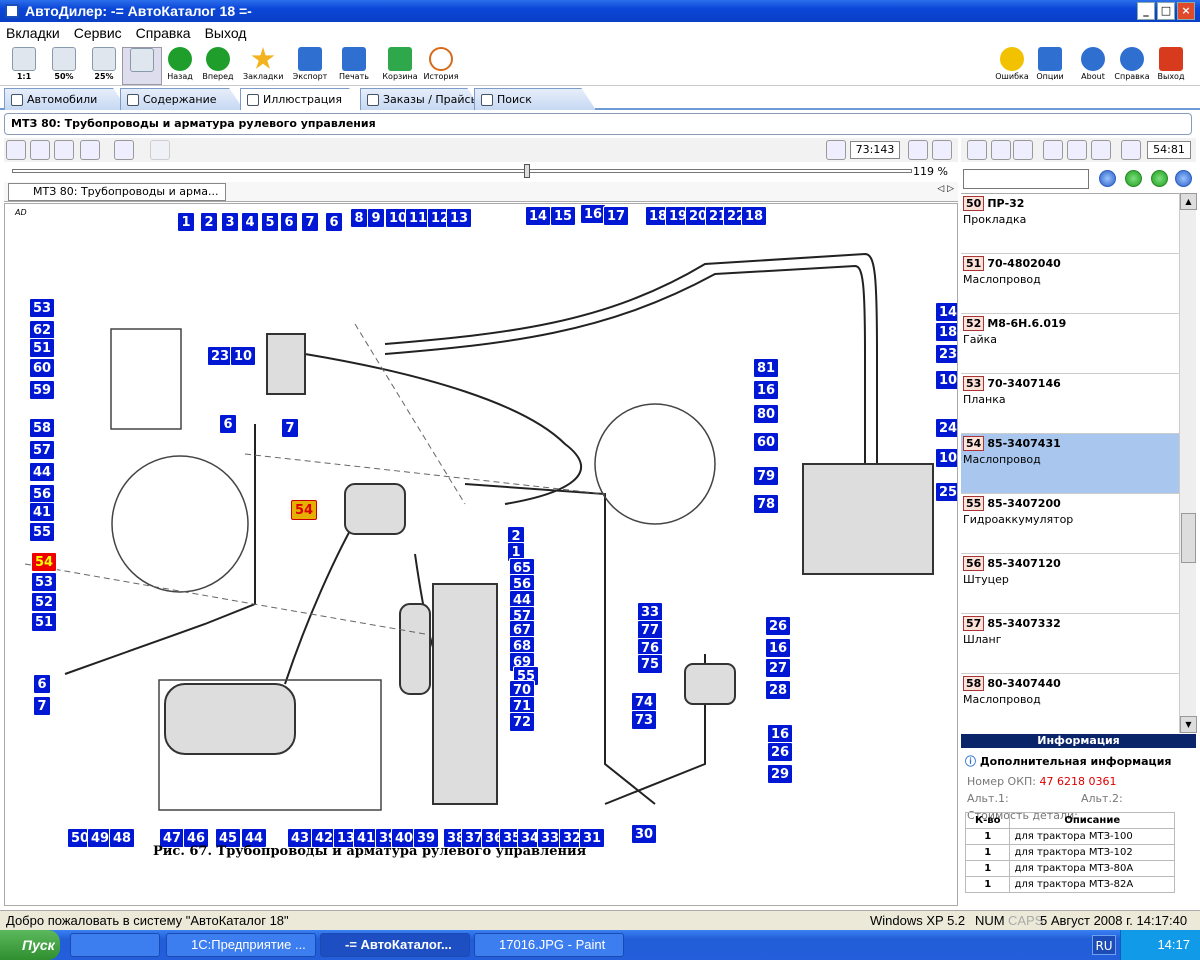 The height and width of the screenshot is (960, 1200). What do you see at coordinates (304, 510) in the screenshot?
I see `callout-54: 54` at bounding box center [304, 510].